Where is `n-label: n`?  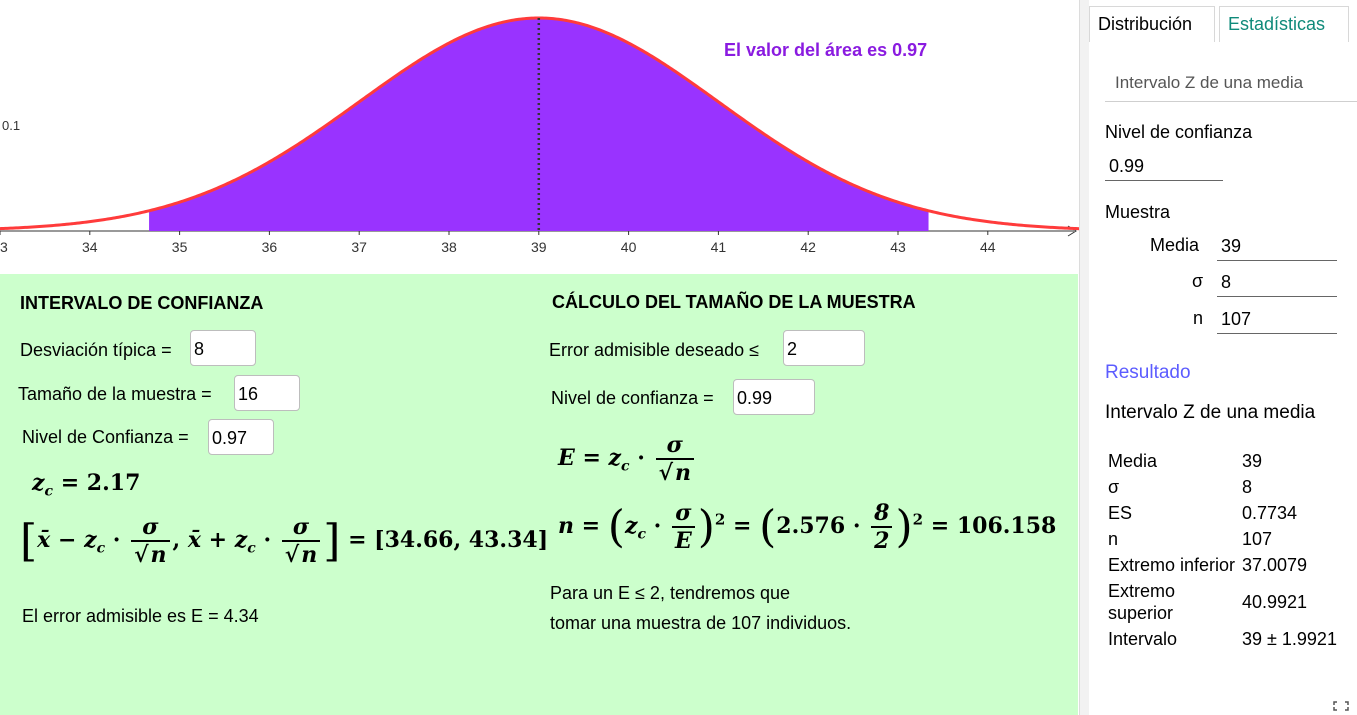
n-label: n is located at coordinates (1198, 318).